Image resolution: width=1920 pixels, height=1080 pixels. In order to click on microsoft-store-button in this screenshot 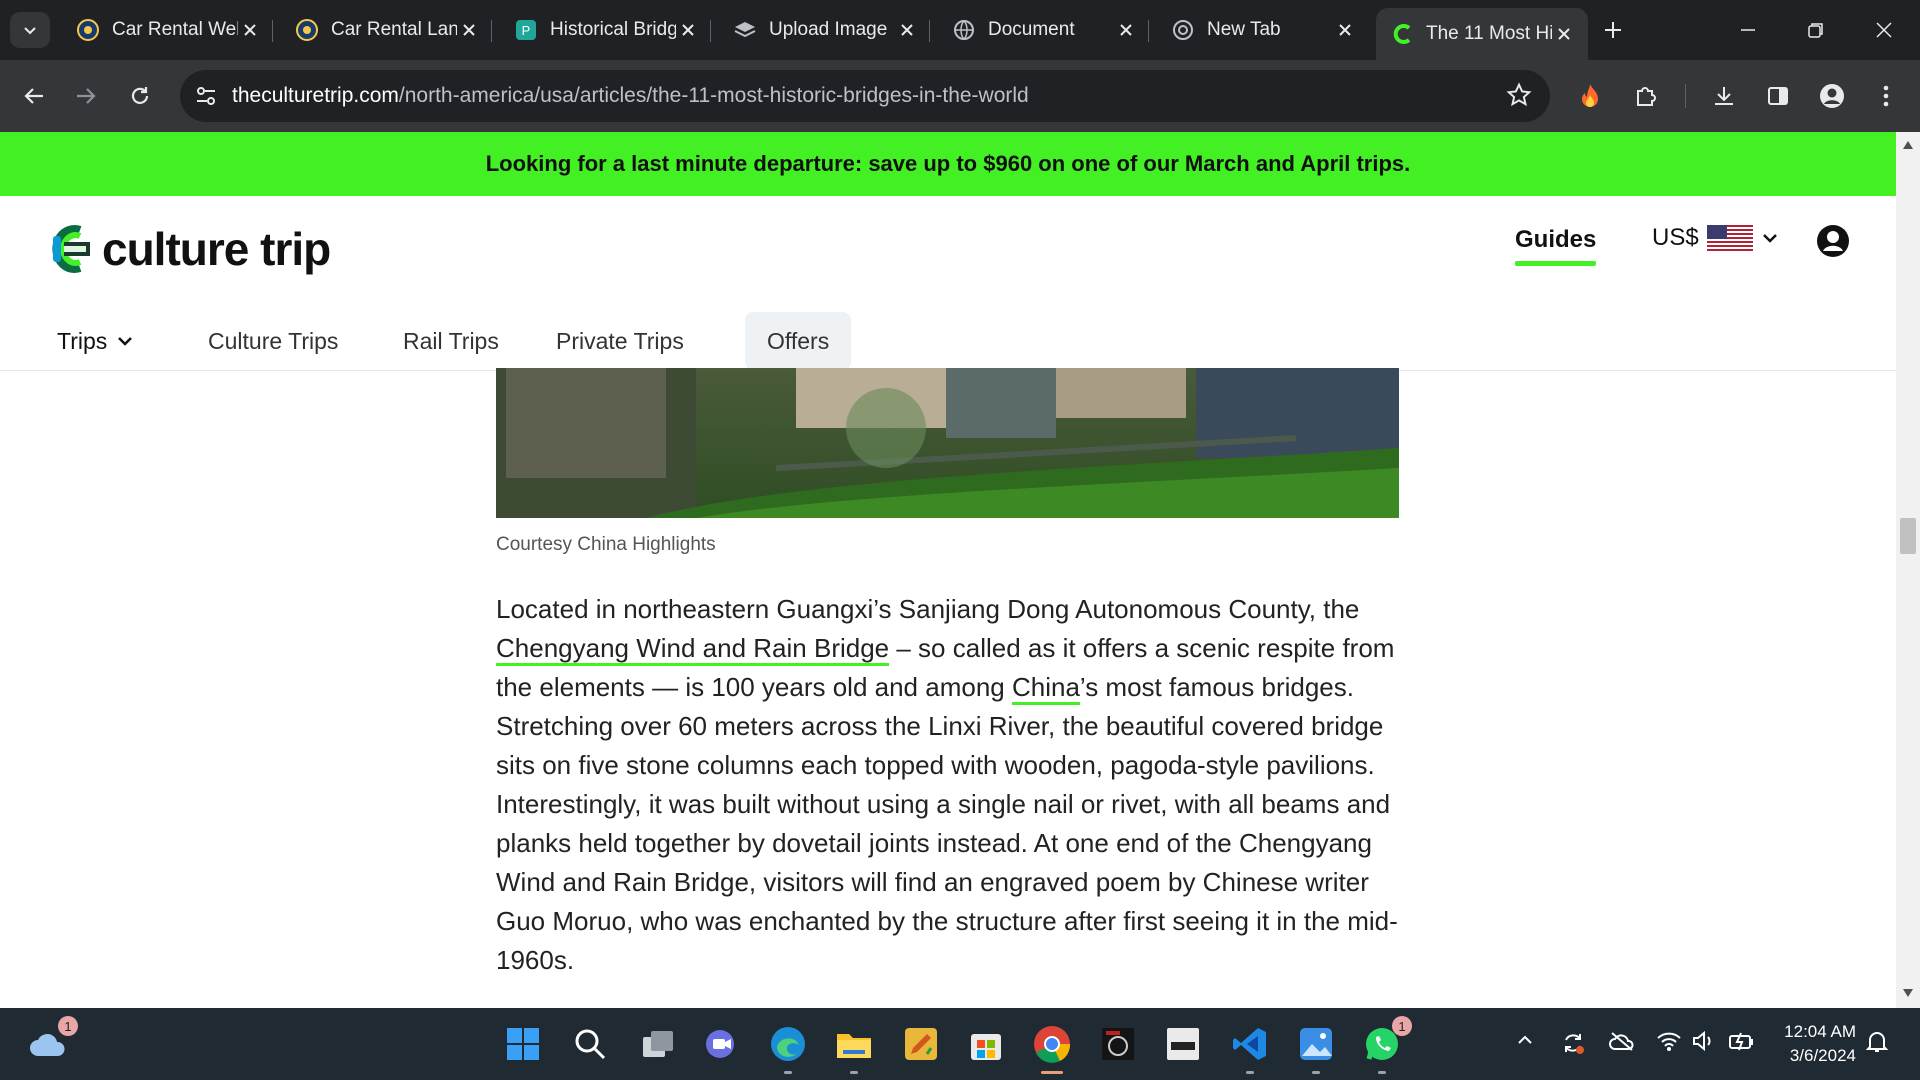, I will do `click(986, 1044)`.